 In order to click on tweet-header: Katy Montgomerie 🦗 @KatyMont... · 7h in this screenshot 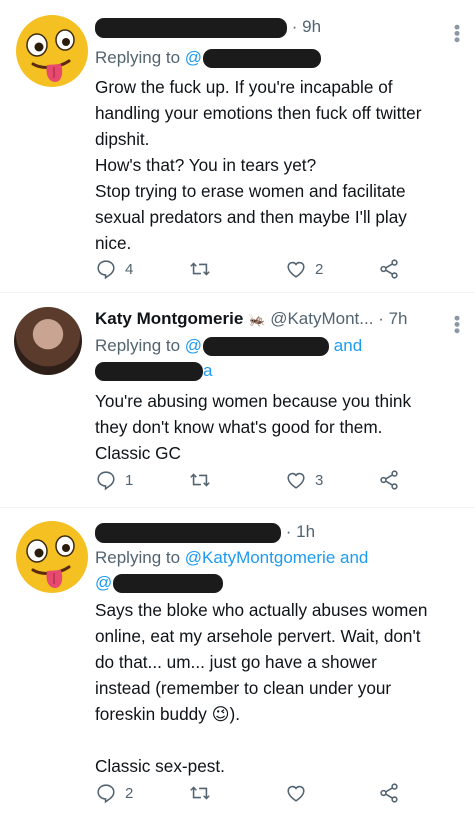, I will do `click(251, 319)`.